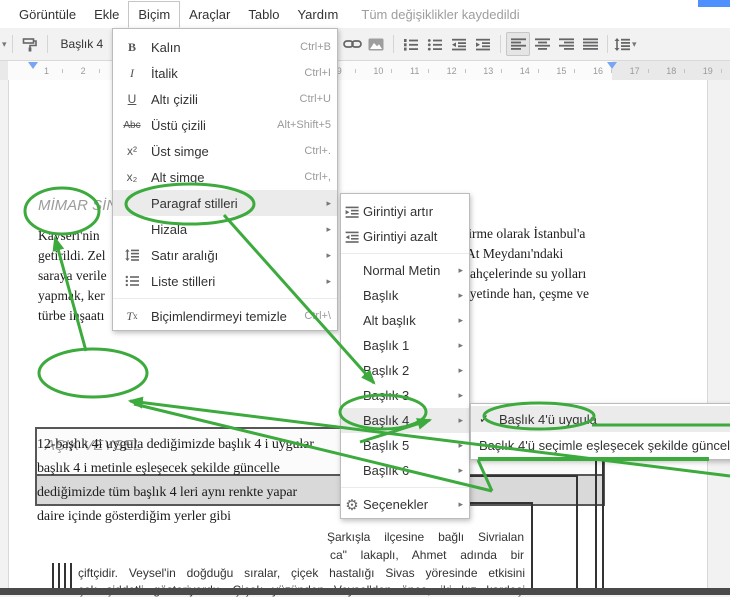  Describe the element at coordinates (612, 65) in the screenshot. I see `right-indent-marker` at that location.